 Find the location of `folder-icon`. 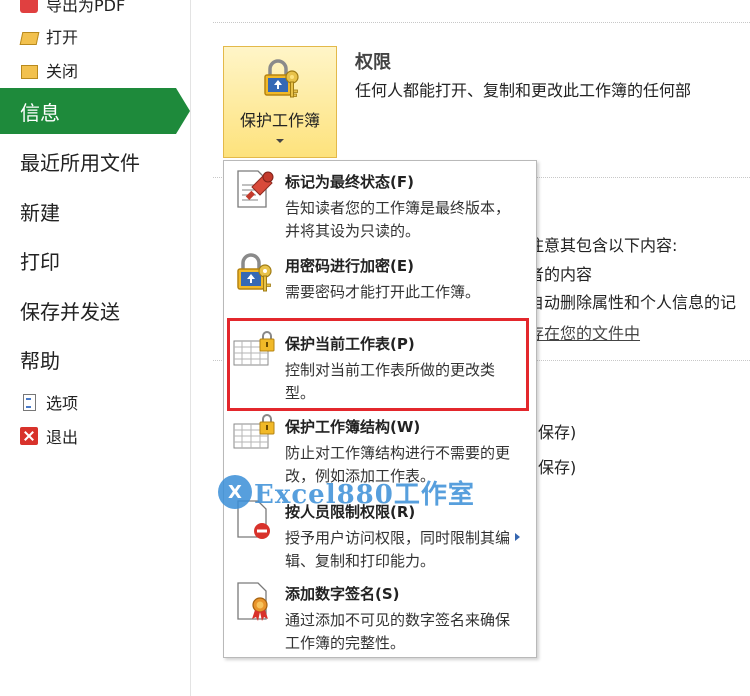

folder-icon is located at coordinates (29, 70).